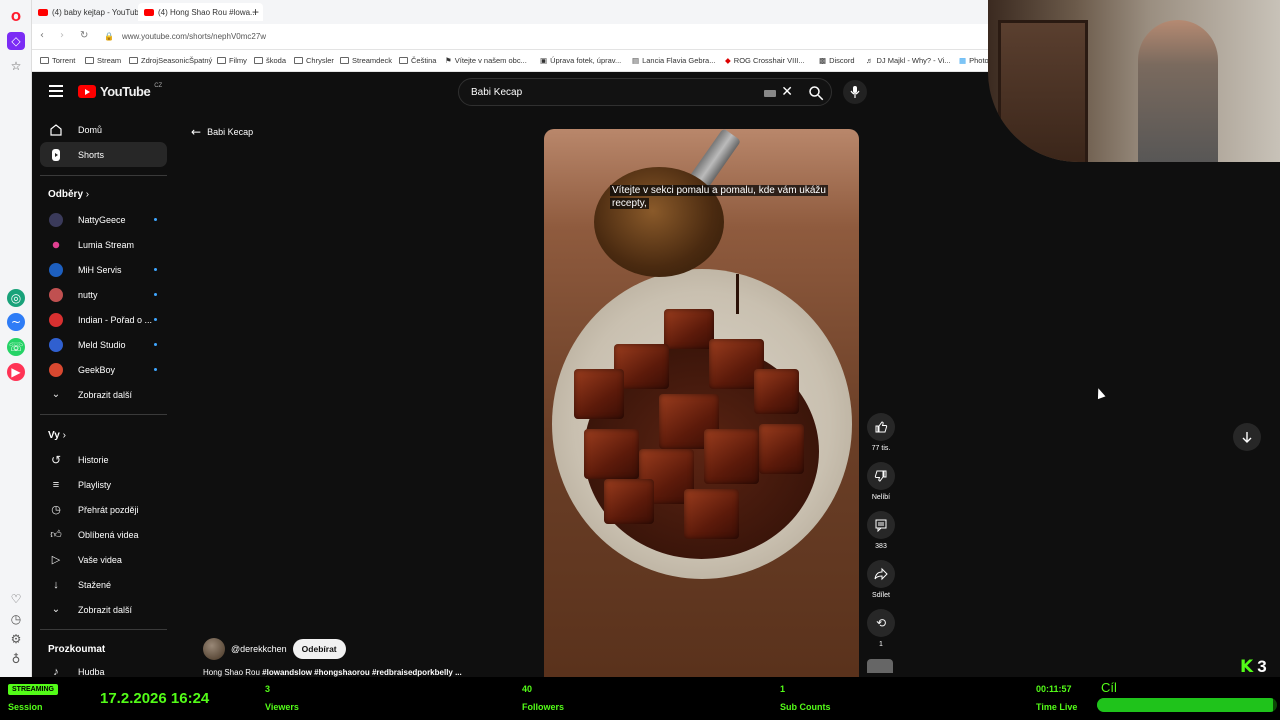  Describe the element at coordinates (319, 649) in the screenshot. I see `subscribe-button: Odebírat` at that location.